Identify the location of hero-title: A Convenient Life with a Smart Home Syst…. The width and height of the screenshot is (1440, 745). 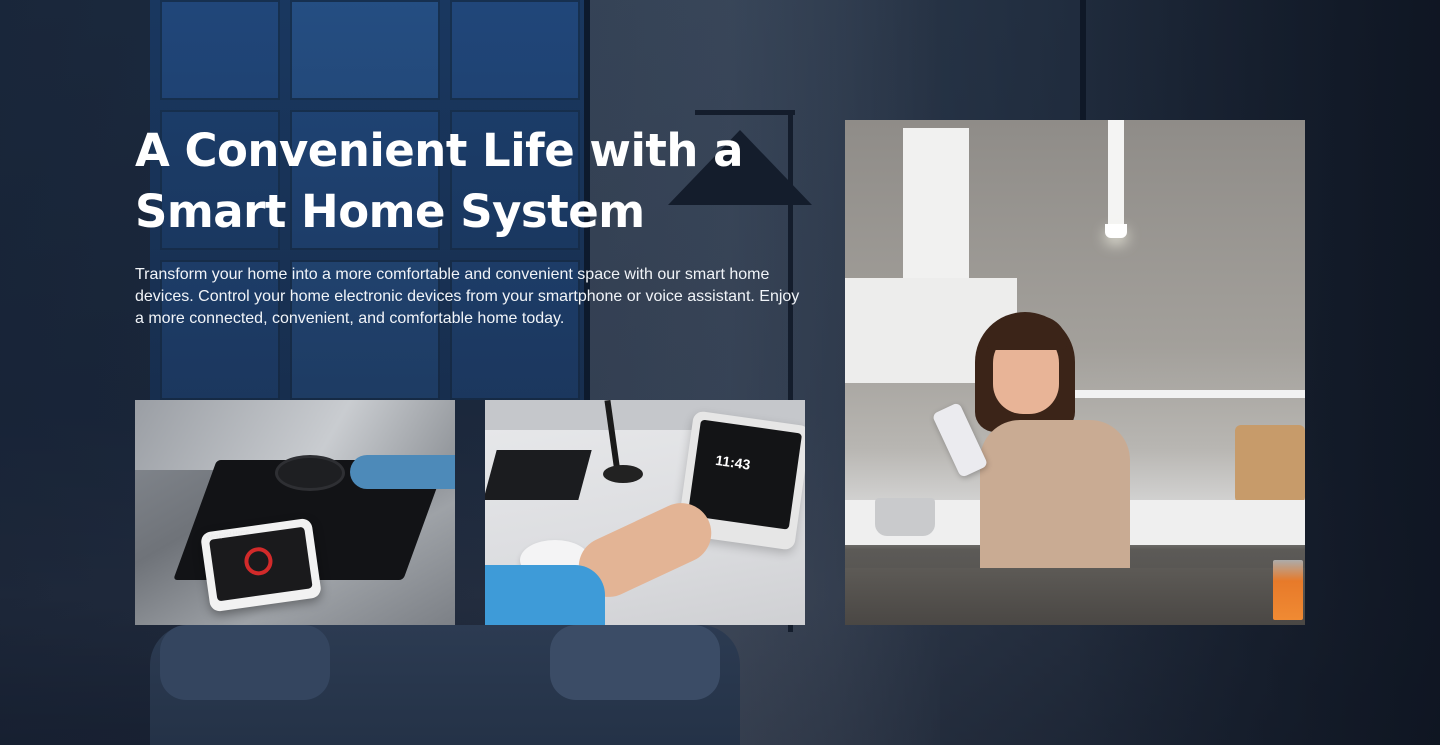
(475, 181).